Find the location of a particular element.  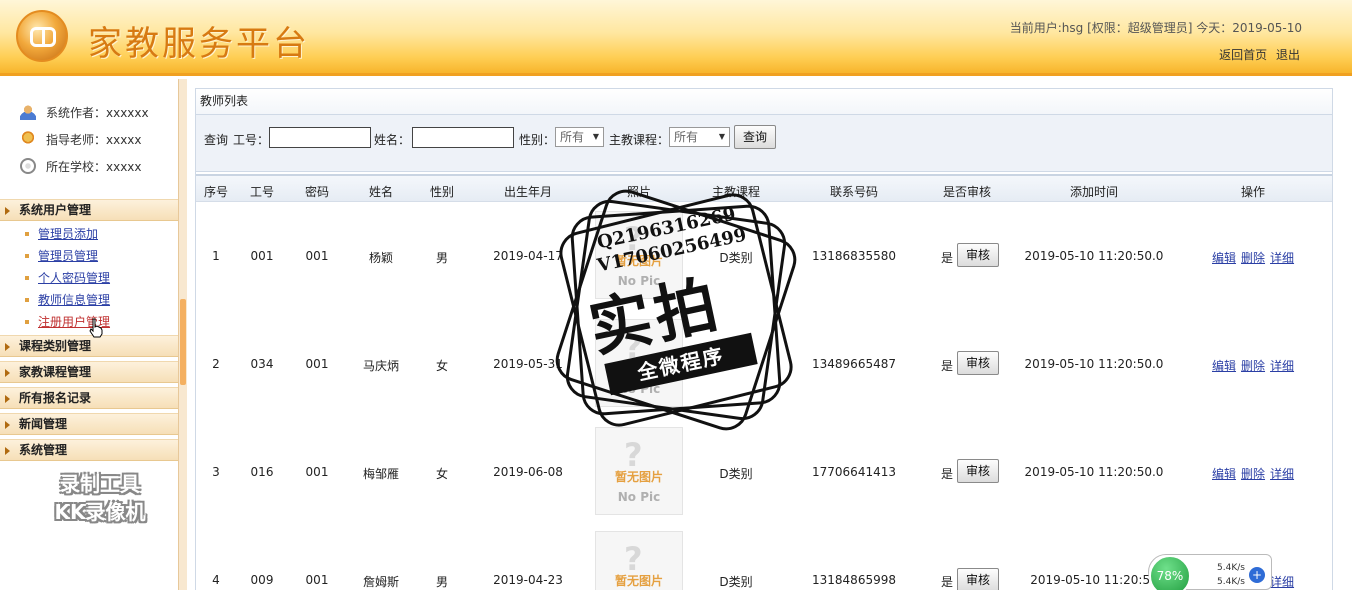

cell-birth: 2019-04-17 is located at coordinates (528, 256).